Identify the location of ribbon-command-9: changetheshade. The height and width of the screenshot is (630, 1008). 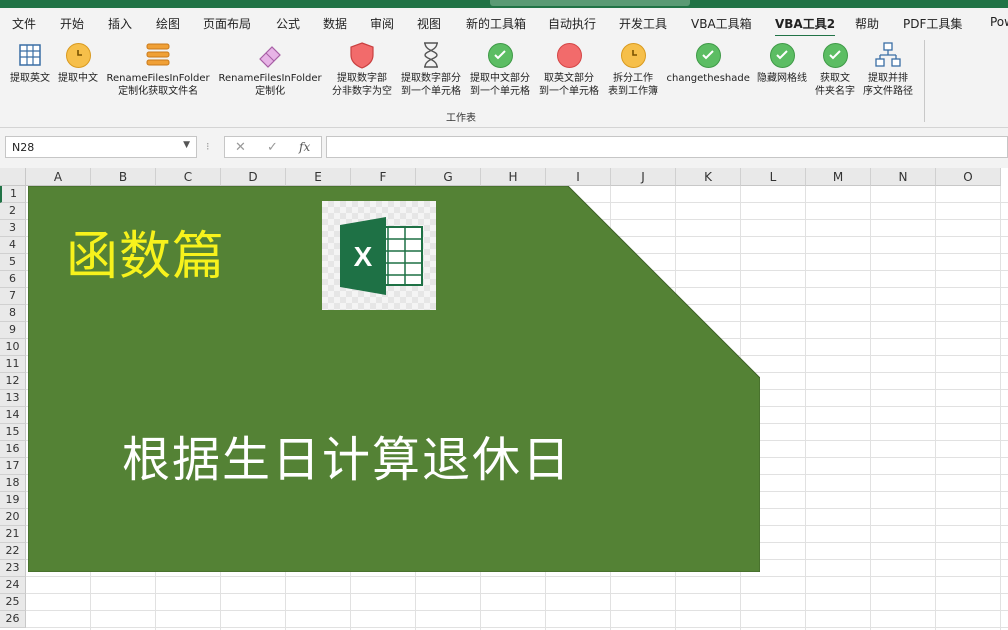
(708, 62).